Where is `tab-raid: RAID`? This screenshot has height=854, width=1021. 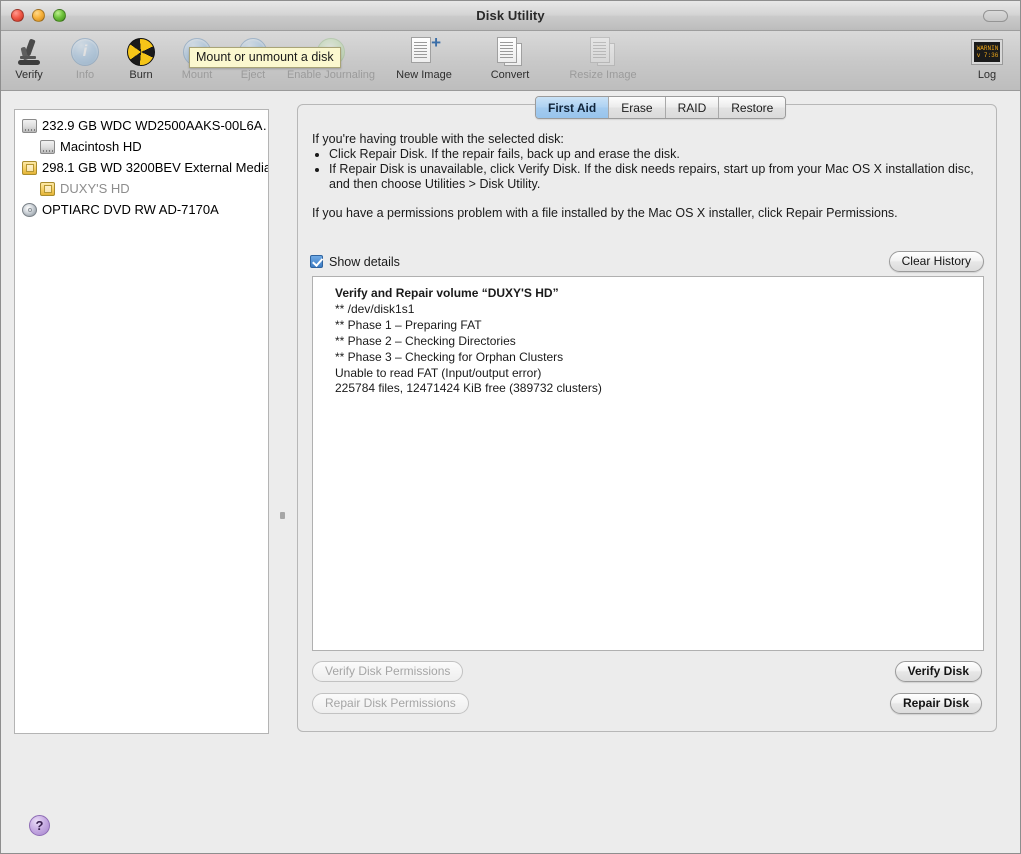 tab-raid: RAID is located at coordinates (692, 107).